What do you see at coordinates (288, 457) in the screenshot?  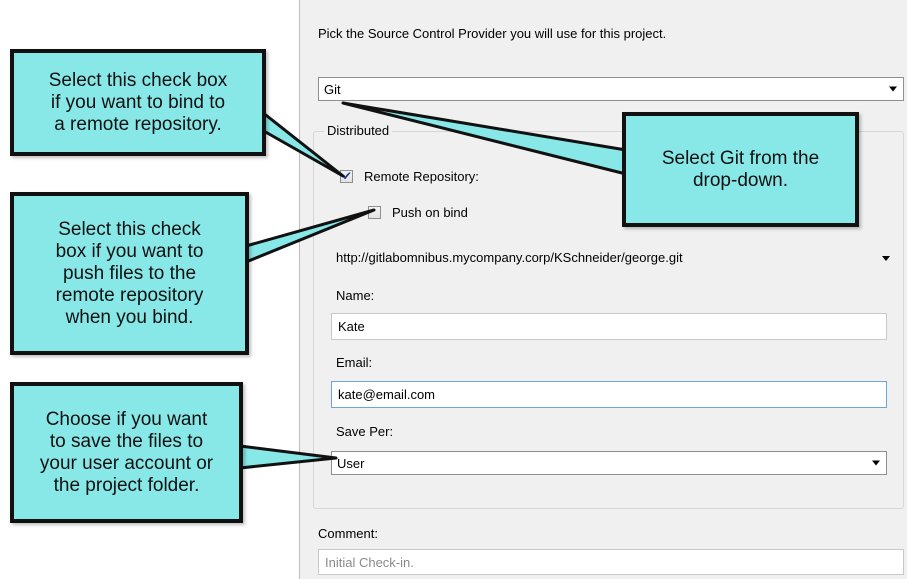 I see `pointer-save` at bounding box center [288, 457].